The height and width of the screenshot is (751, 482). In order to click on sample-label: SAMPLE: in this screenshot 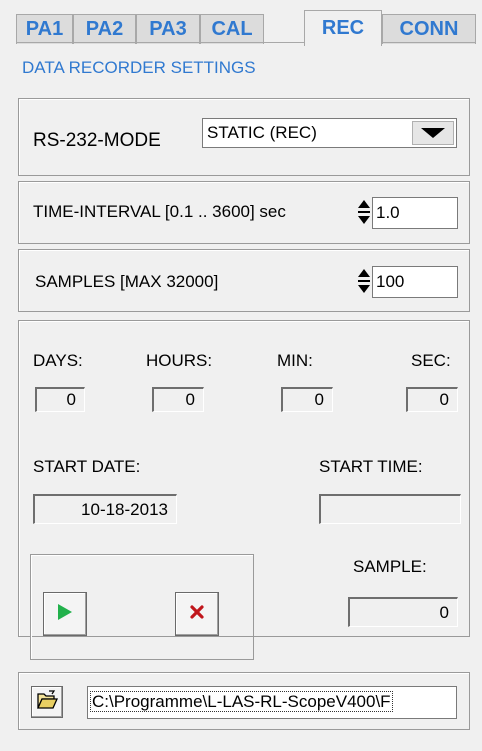, I will do `click(390, 566)`.